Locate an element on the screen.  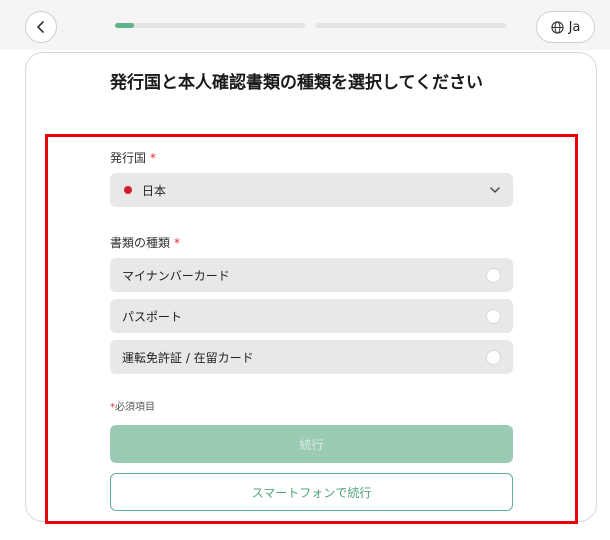
option-drivers-license: 運転免許証 / 在留カード is located at coordinates (311, 357).